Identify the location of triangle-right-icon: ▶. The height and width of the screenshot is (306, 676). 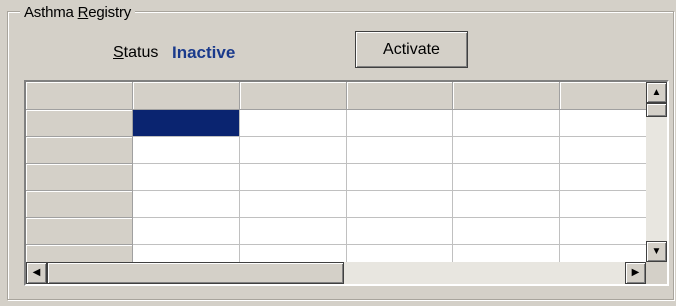
(635, 272).